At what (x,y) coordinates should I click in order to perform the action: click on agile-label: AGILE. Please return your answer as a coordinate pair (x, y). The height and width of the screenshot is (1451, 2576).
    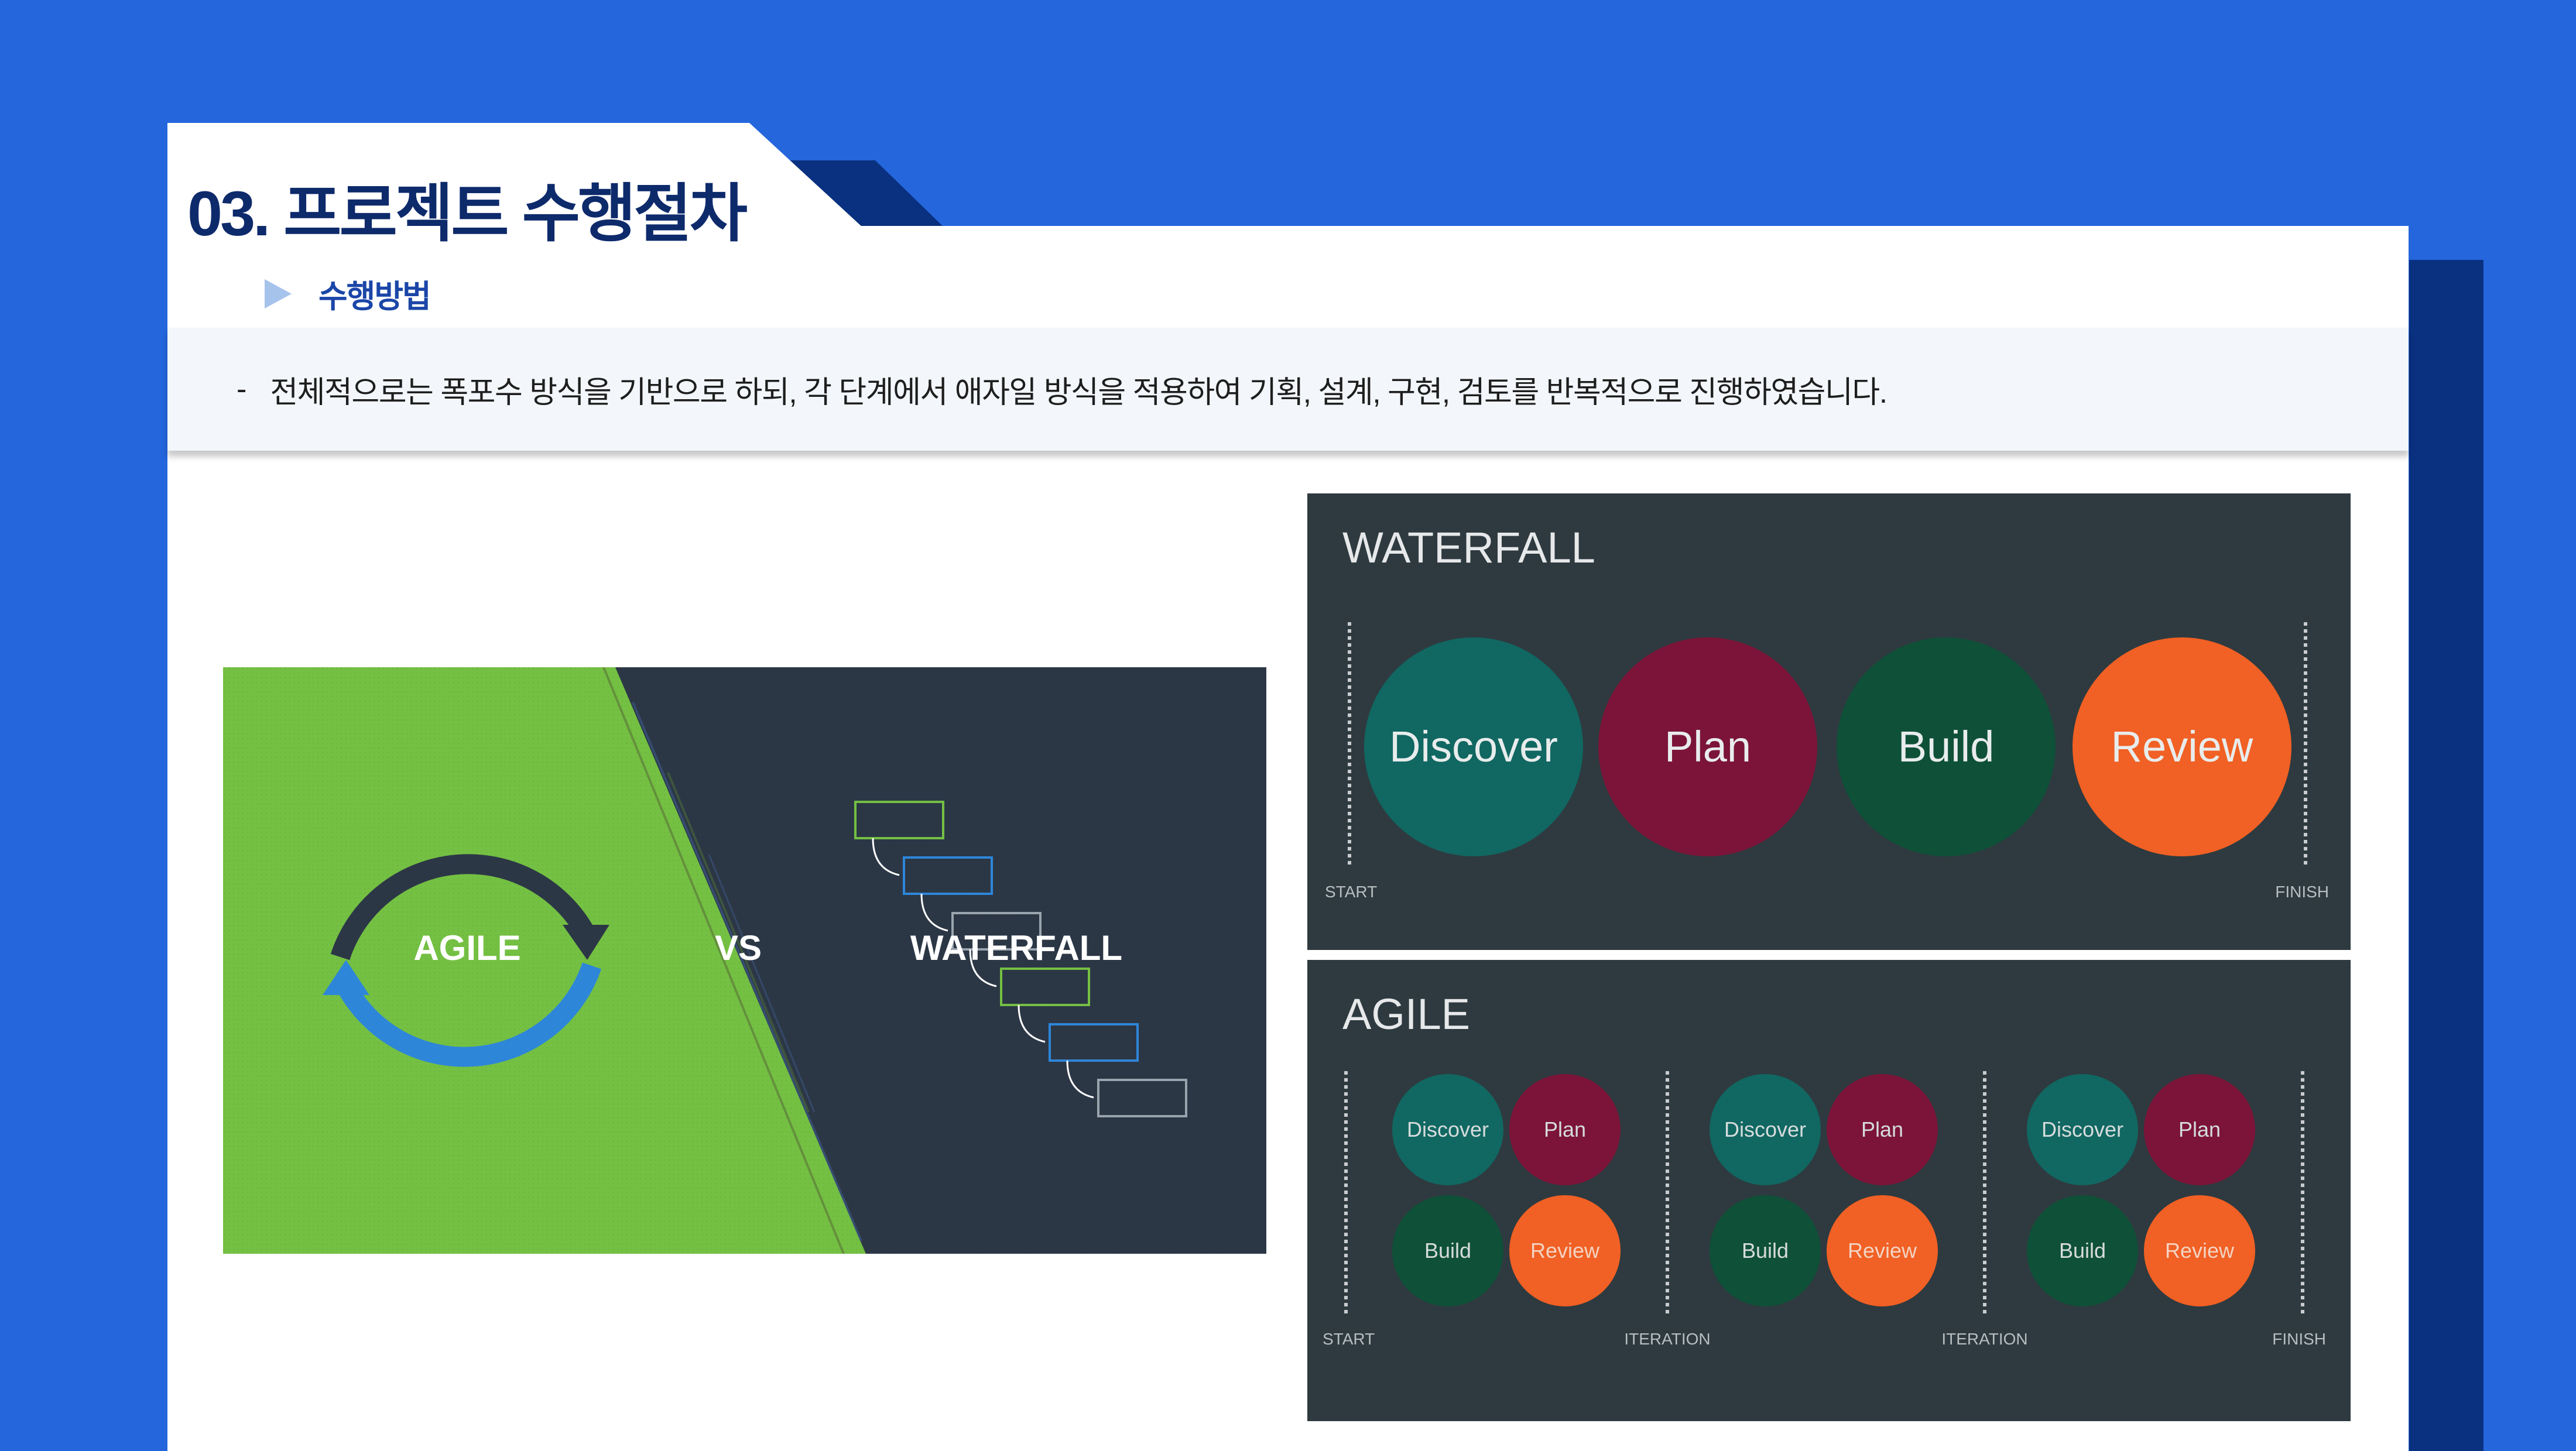
    Looking at the image, I should click on (466, 948).